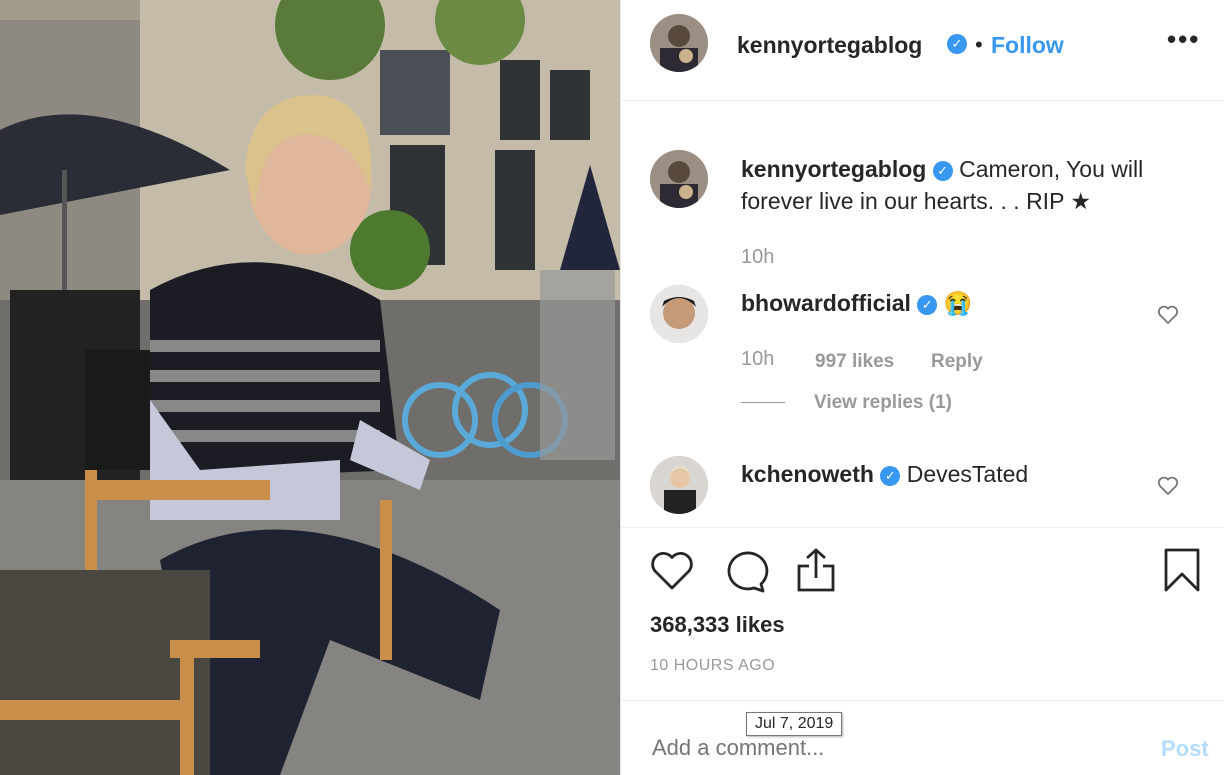 This screenshot has height=775, width=1224. What do you see at coordinates (745, 571) in the screenshot?
I see `comment-icon` at bounding box center [745, 571].